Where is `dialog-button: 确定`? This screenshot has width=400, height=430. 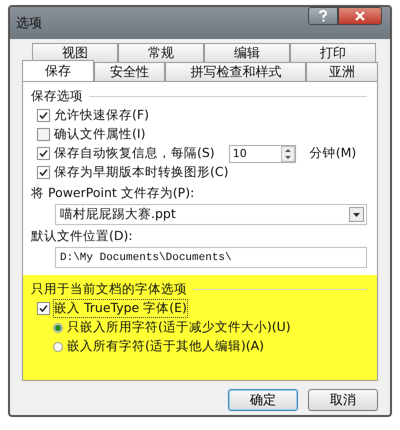
dialog-button: 确定 is located at coordinates (263, 400).